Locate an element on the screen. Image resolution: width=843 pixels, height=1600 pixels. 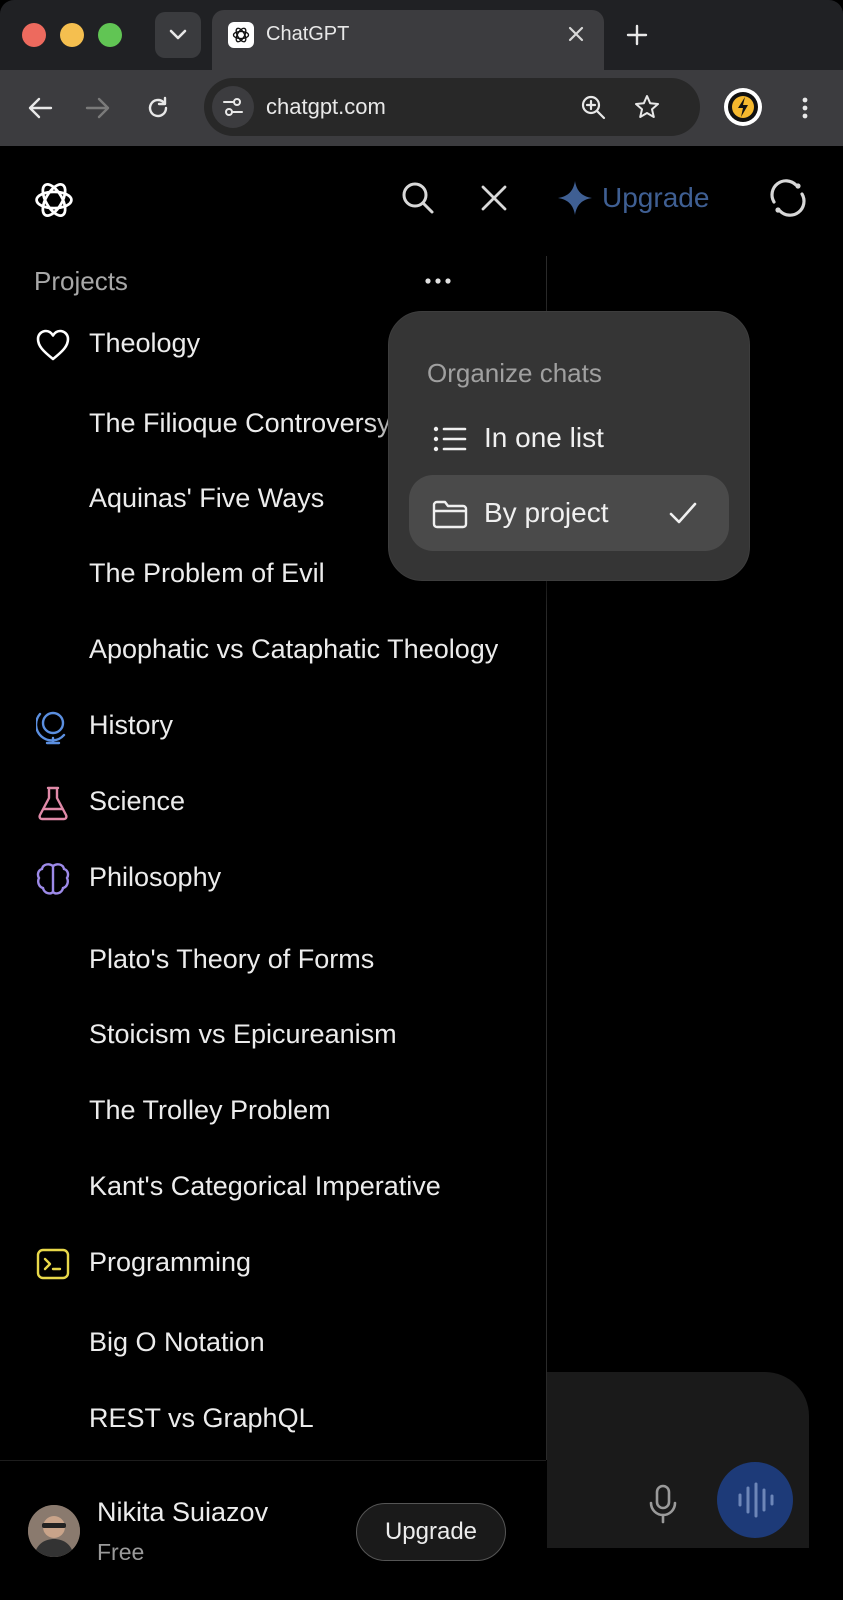
tab-title: ChatGPT is located at coordinates (308, 34).